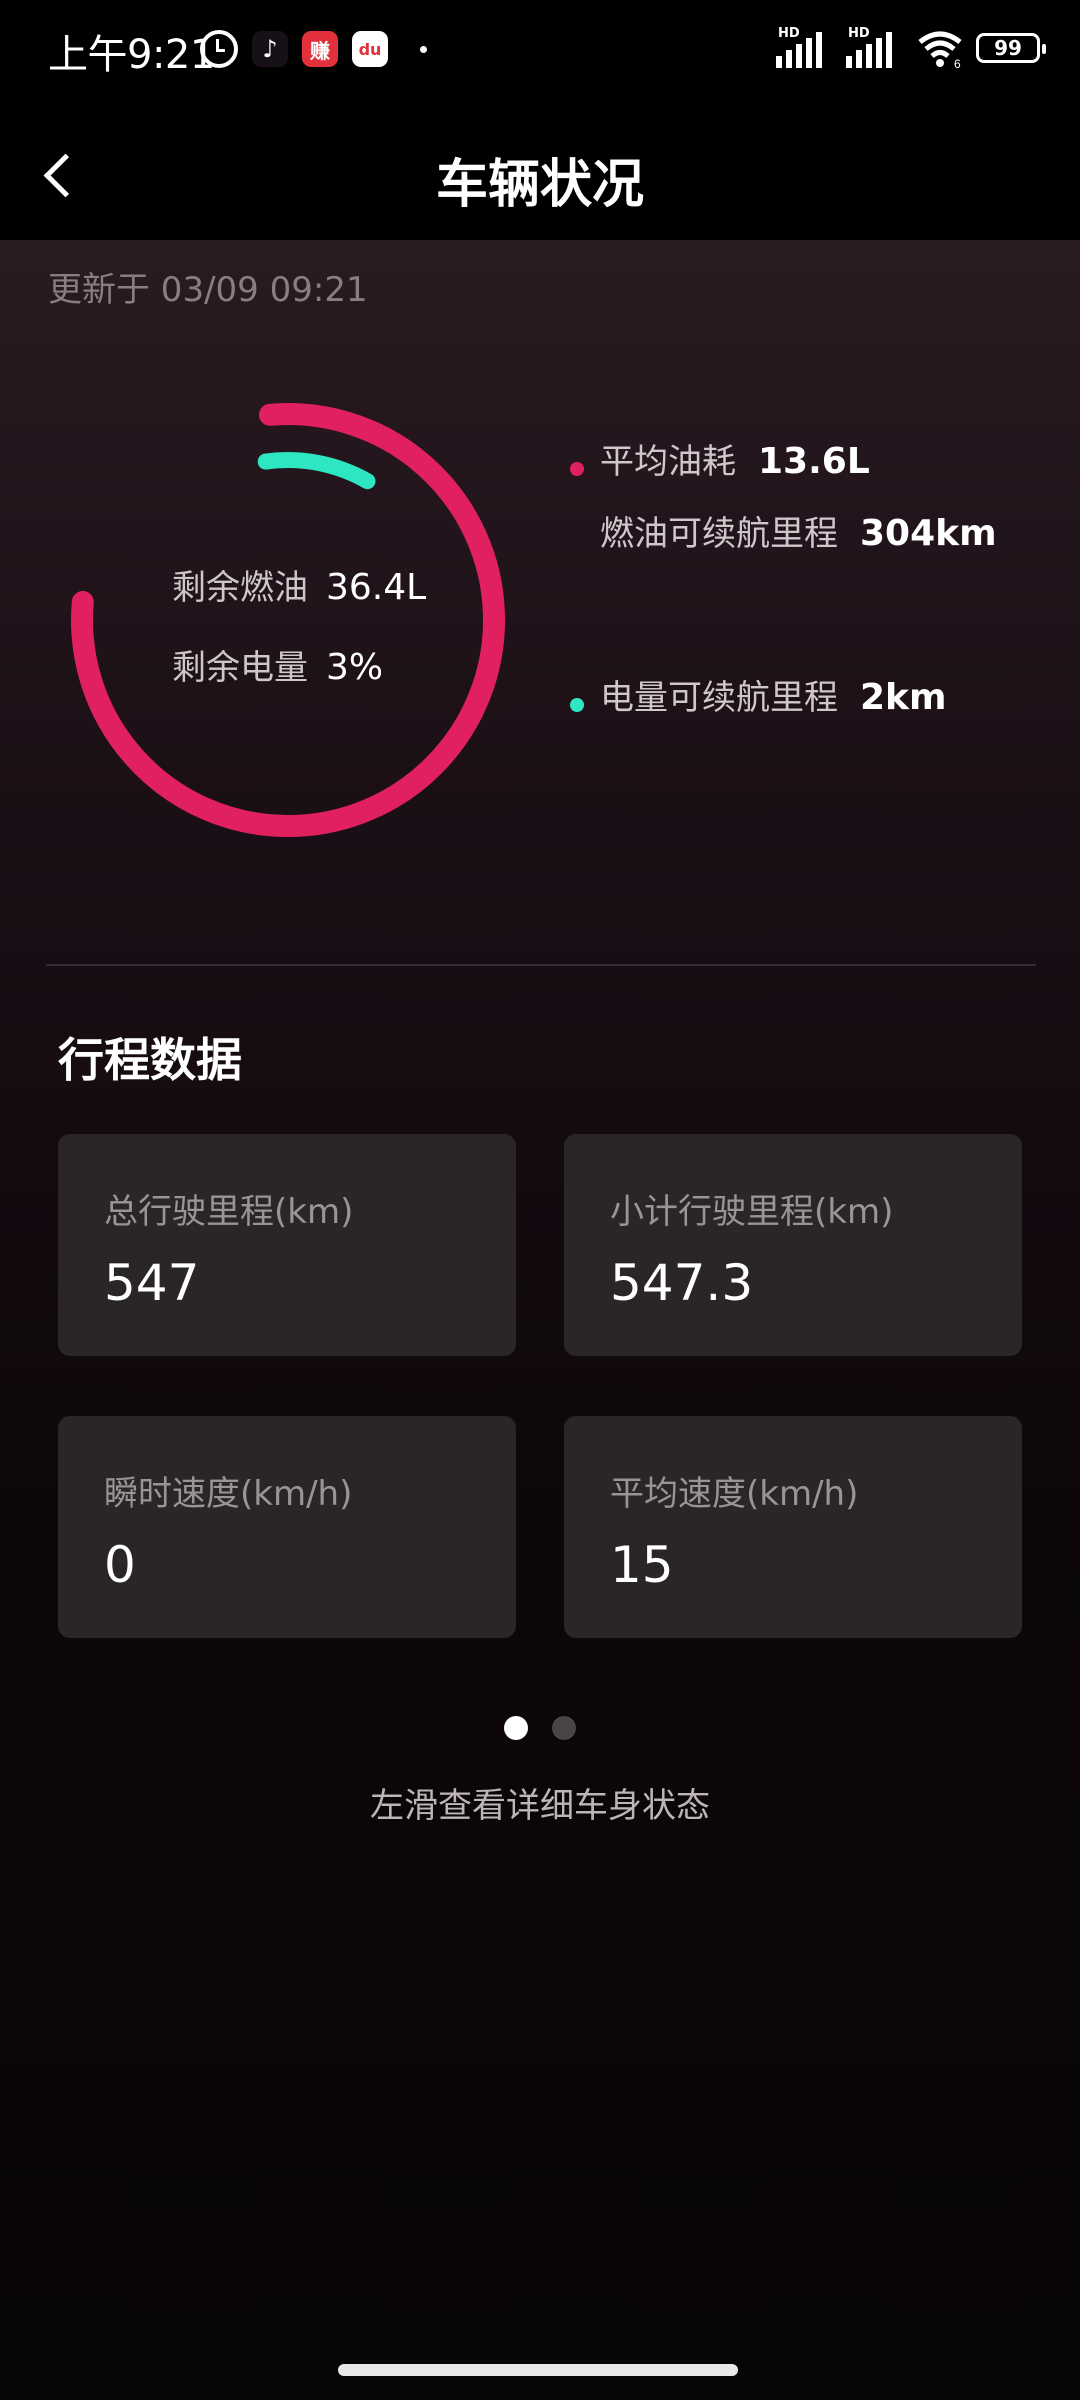 The width and height of the screenshot is (1080, 2400). I want to click on total-mileage-card: 总行驶里程(km) 547, so click(287, 1245).